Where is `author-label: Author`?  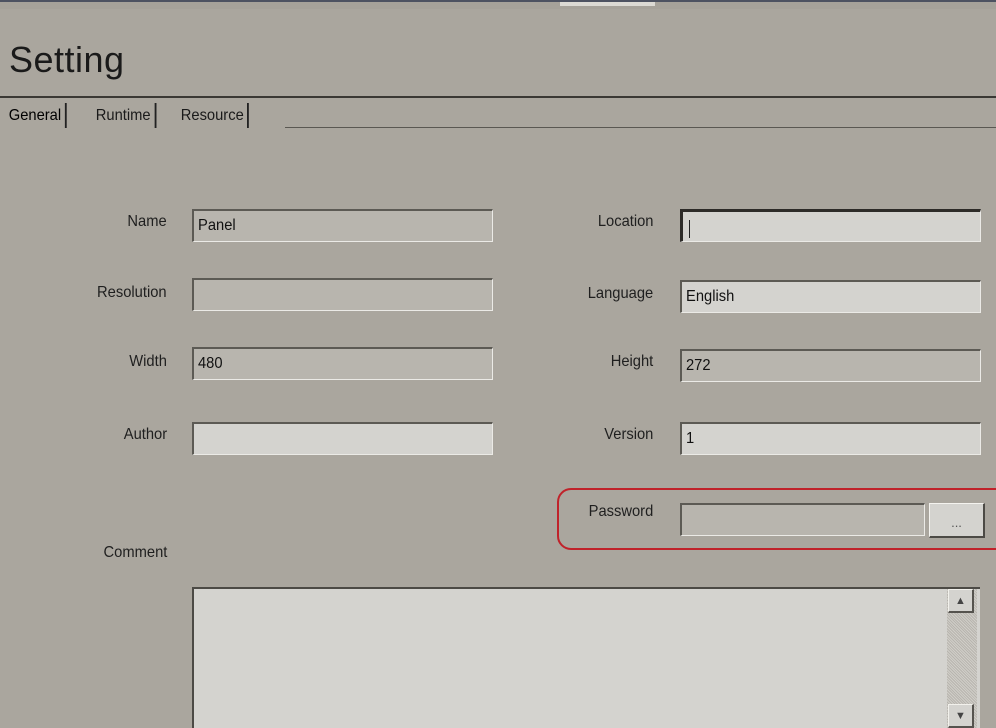
author-label: Author is located at coordinates (145, 434).